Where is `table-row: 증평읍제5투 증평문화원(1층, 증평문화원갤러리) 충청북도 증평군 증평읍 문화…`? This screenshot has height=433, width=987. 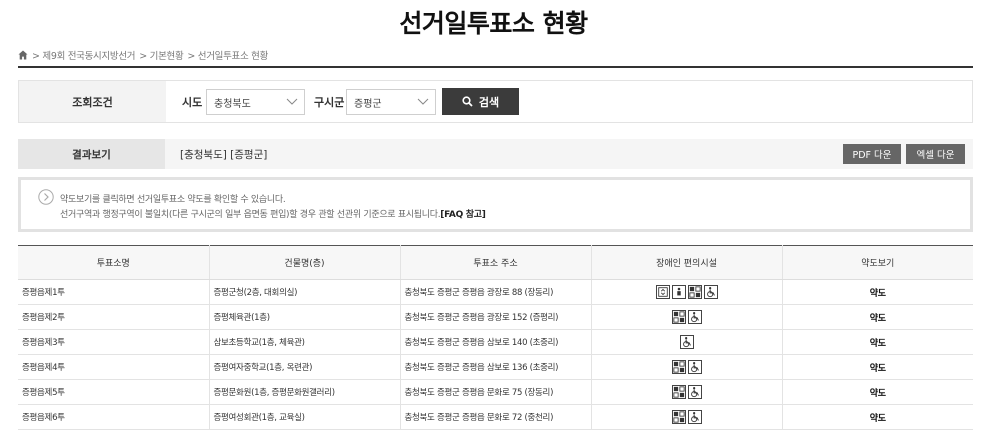 table-row: 증평읍제5투 증평문화원(1층, 증평문화원갤러리) 충청북도 증평군 증평읍 문화… is located at coordinates (495, 392).